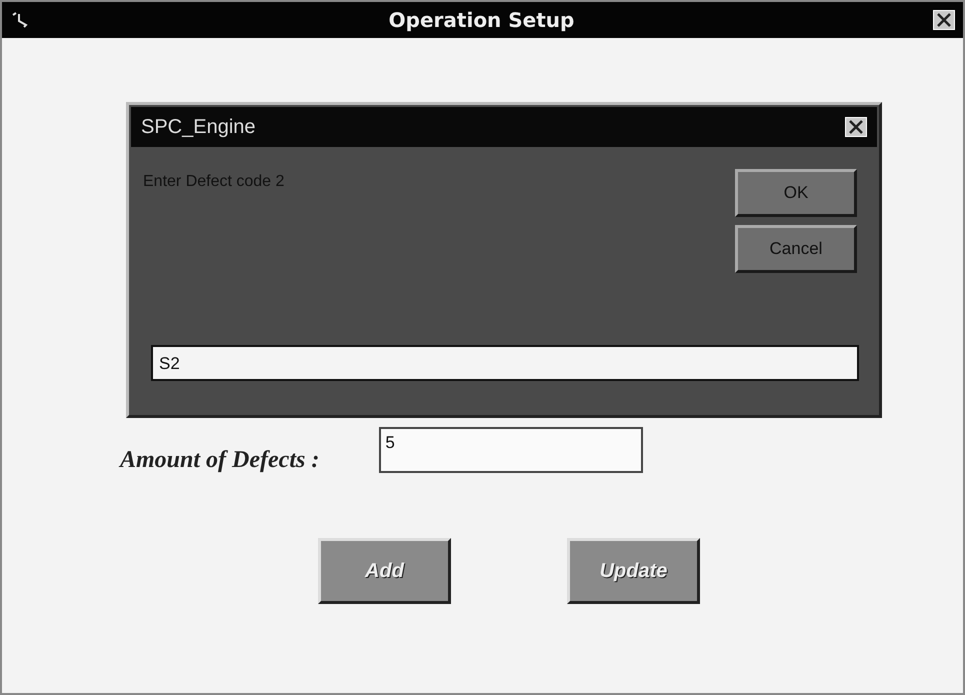 This screenshot has width=965, height=695. What do you see at coordinates (796, 193) in the screenshot?
I see `dialog-button: OK` at bounding box center [796, 193].